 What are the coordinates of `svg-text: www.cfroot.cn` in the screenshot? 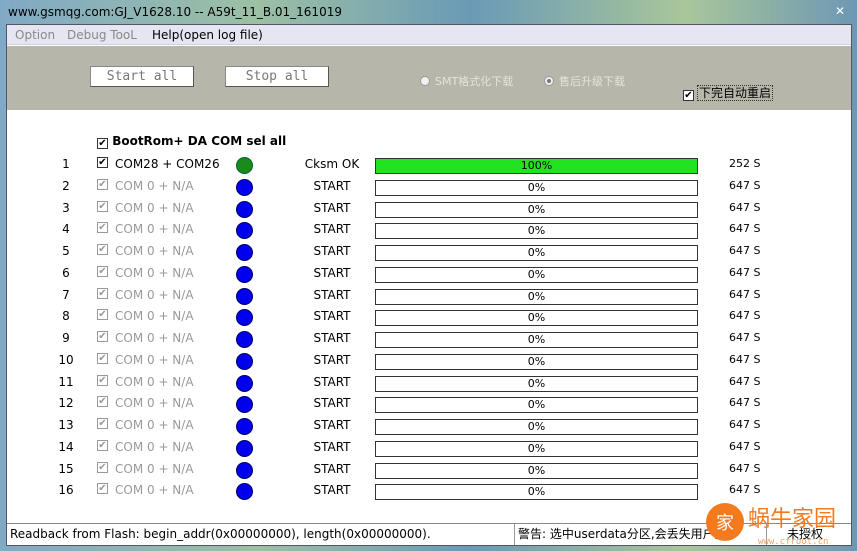 It's located at (793, 542).